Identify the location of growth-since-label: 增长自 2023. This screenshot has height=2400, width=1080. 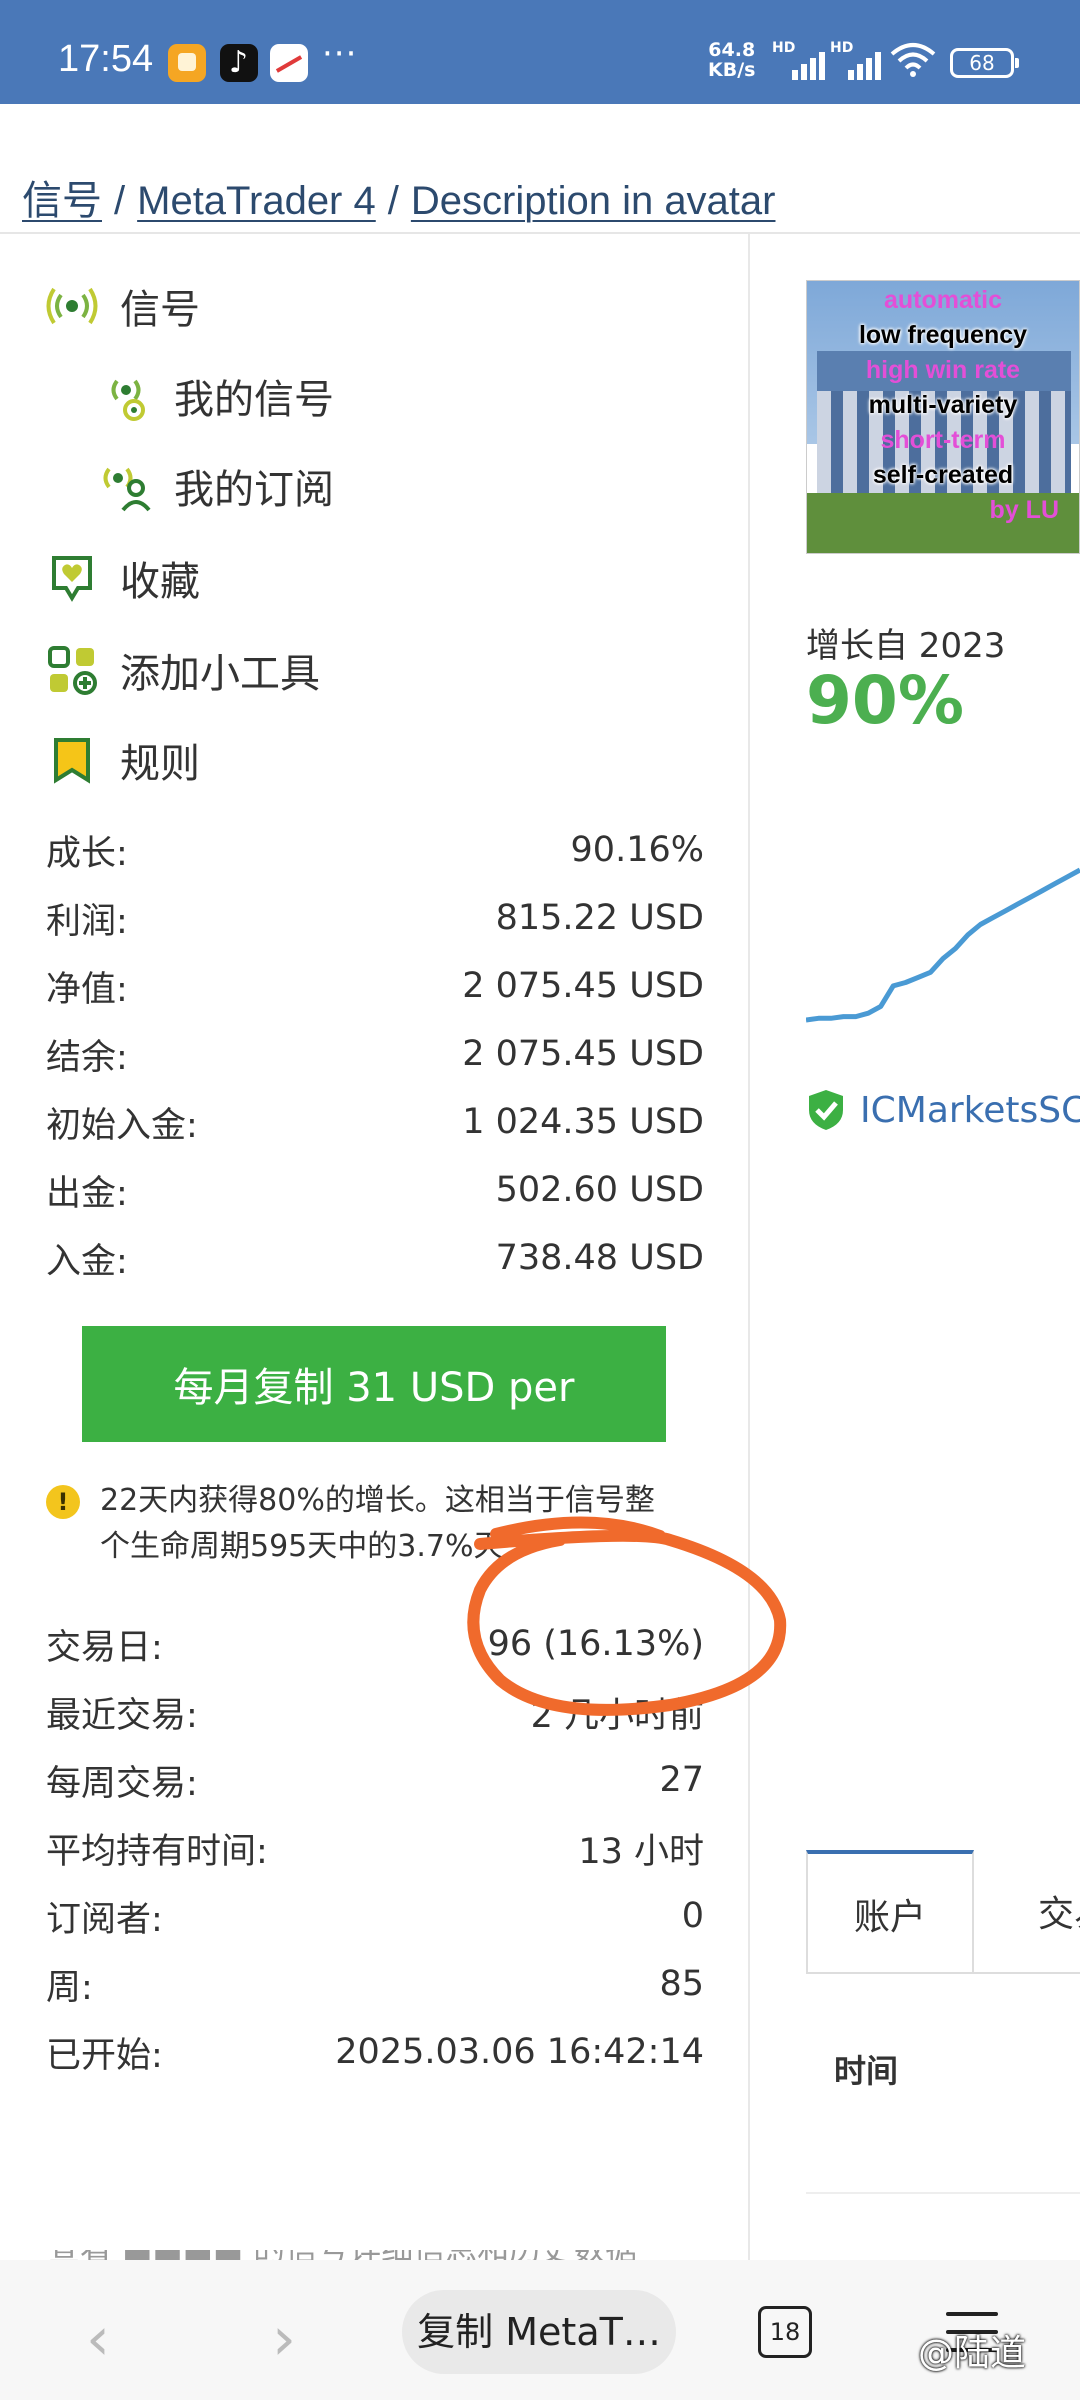
(906, 646).